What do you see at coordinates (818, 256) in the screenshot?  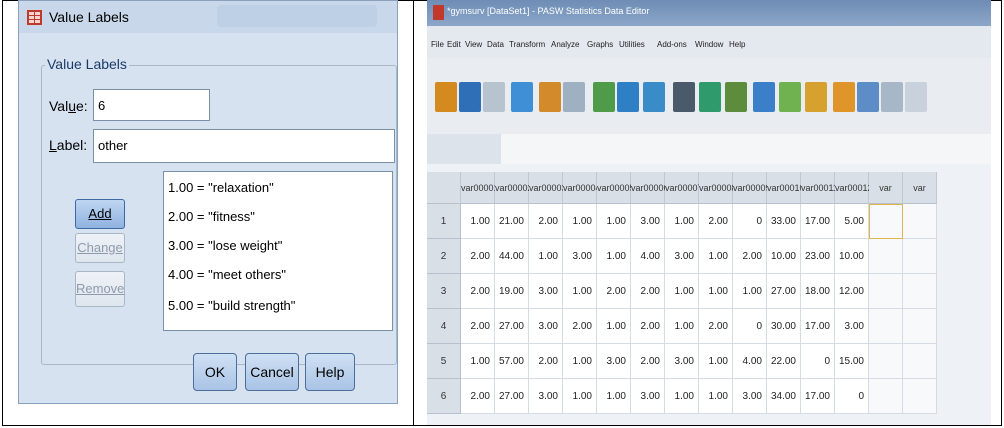 I see `table-cell: 23.00` at bounding box center [818, 256].